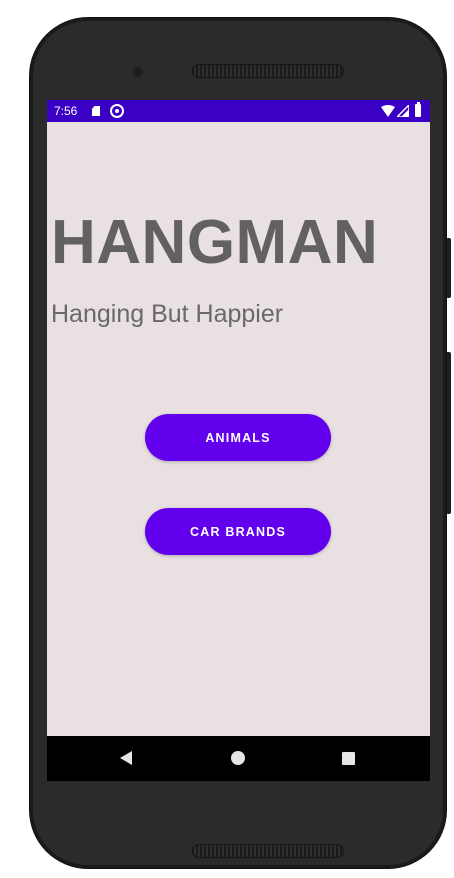  I want to click on sd-card-icon, so click(96, 111).